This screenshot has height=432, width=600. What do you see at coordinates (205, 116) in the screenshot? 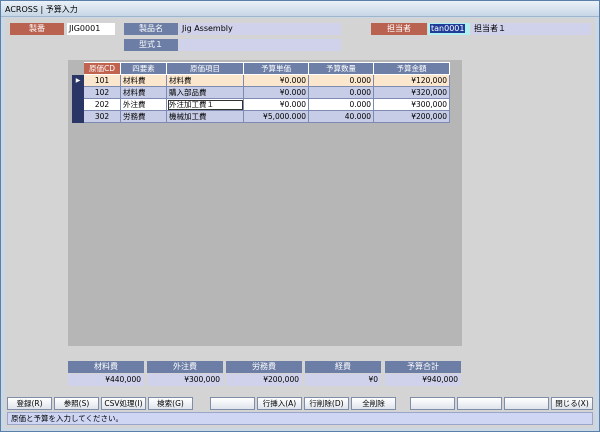
I see `cell-cost-item: 機械加工費` at bounding box center [205, 116].